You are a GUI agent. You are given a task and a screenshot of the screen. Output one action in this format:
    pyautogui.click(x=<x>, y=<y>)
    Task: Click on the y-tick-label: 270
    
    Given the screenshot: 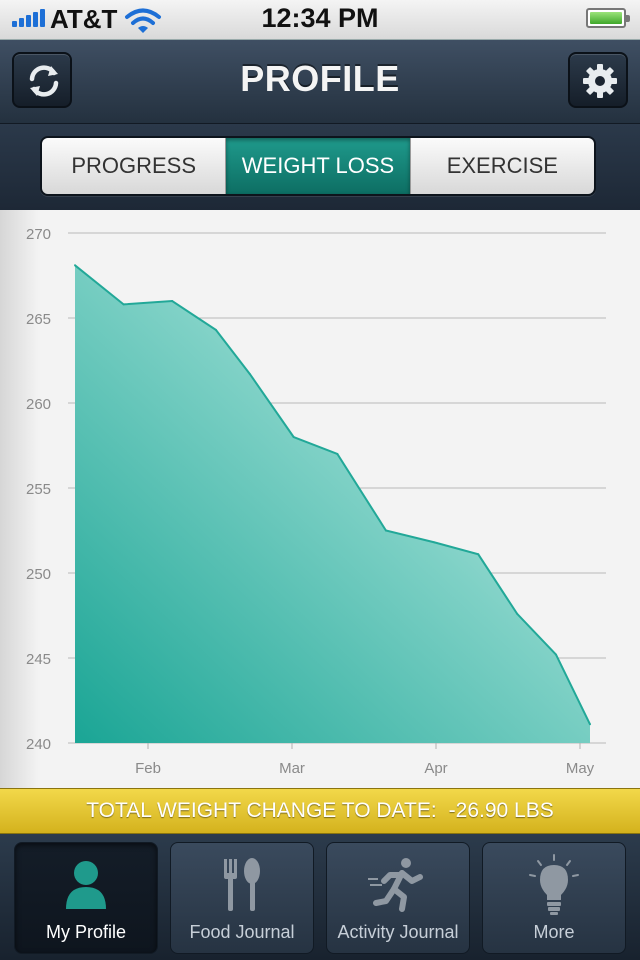 What is the action you would take?
    pyautogui.click(x=38, y=234)
    